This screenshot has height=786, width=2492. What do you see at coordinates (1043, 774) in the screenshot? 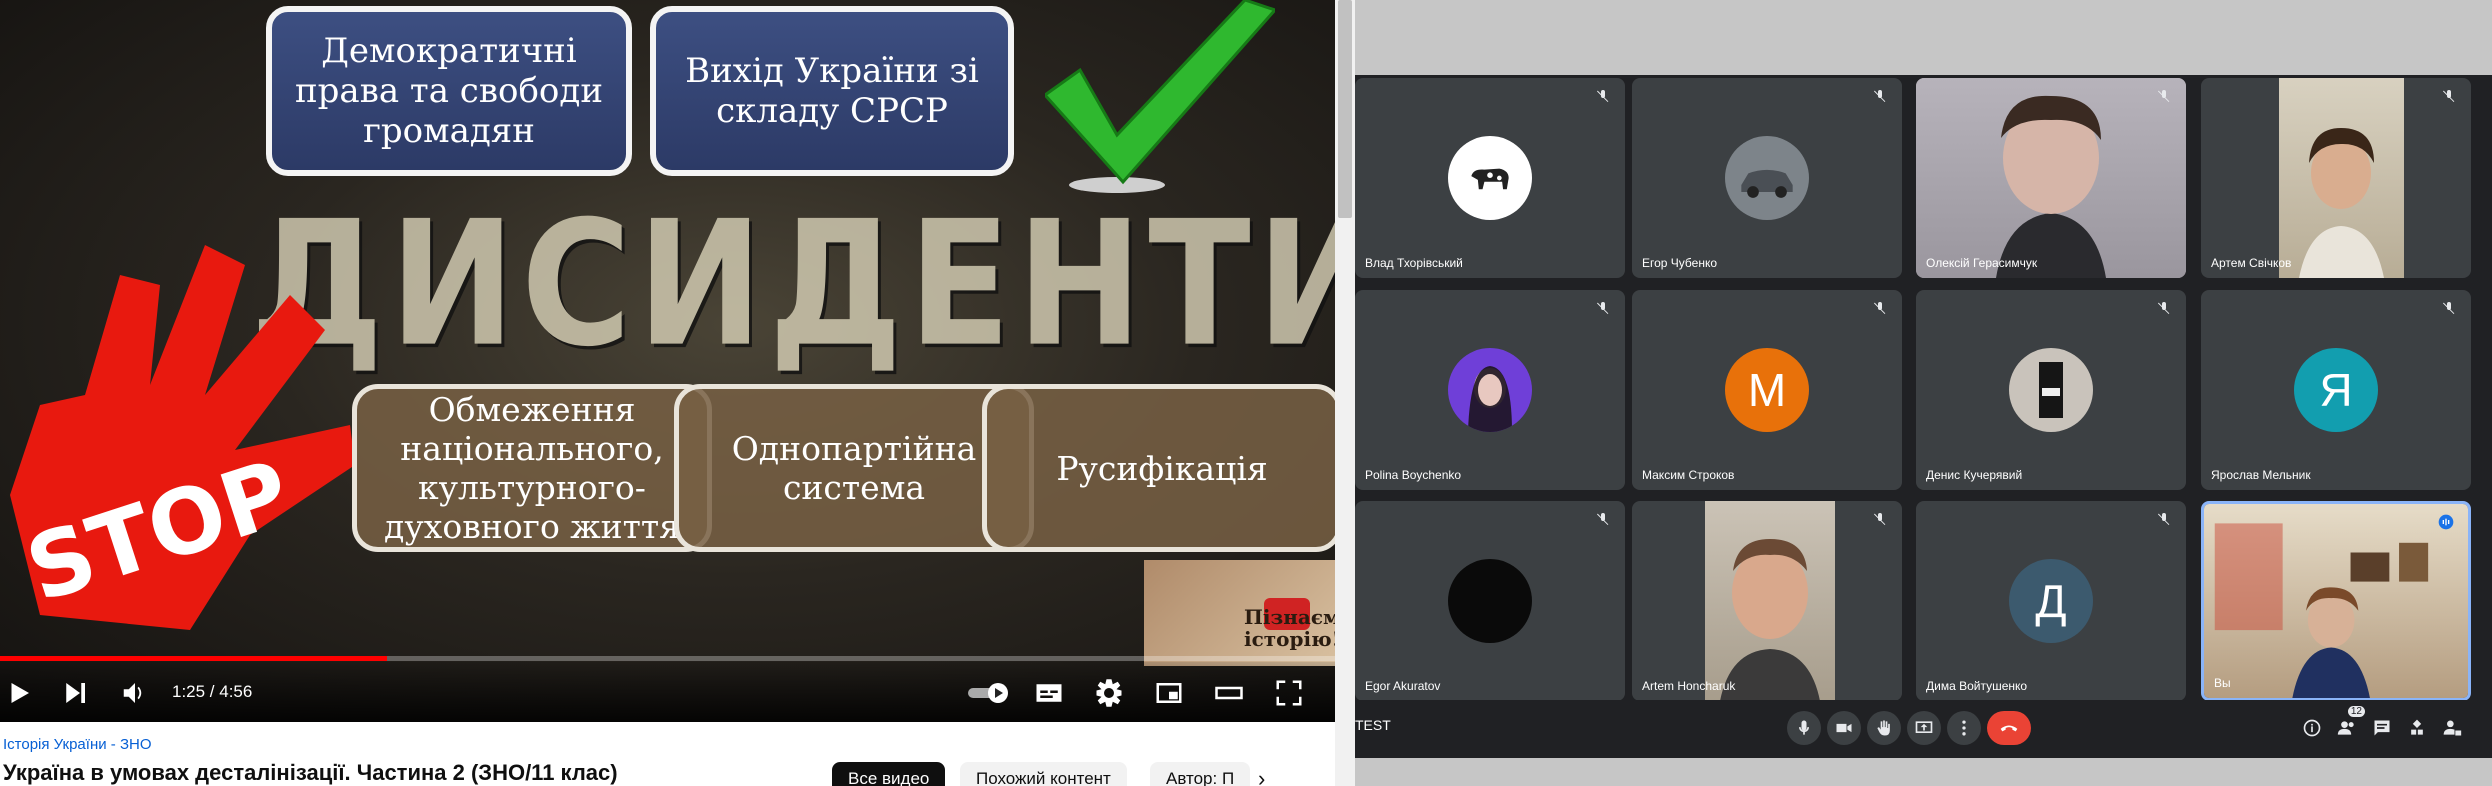
I see `chip-similar-content: Похожий контент` at bounding box center [1043, 774].